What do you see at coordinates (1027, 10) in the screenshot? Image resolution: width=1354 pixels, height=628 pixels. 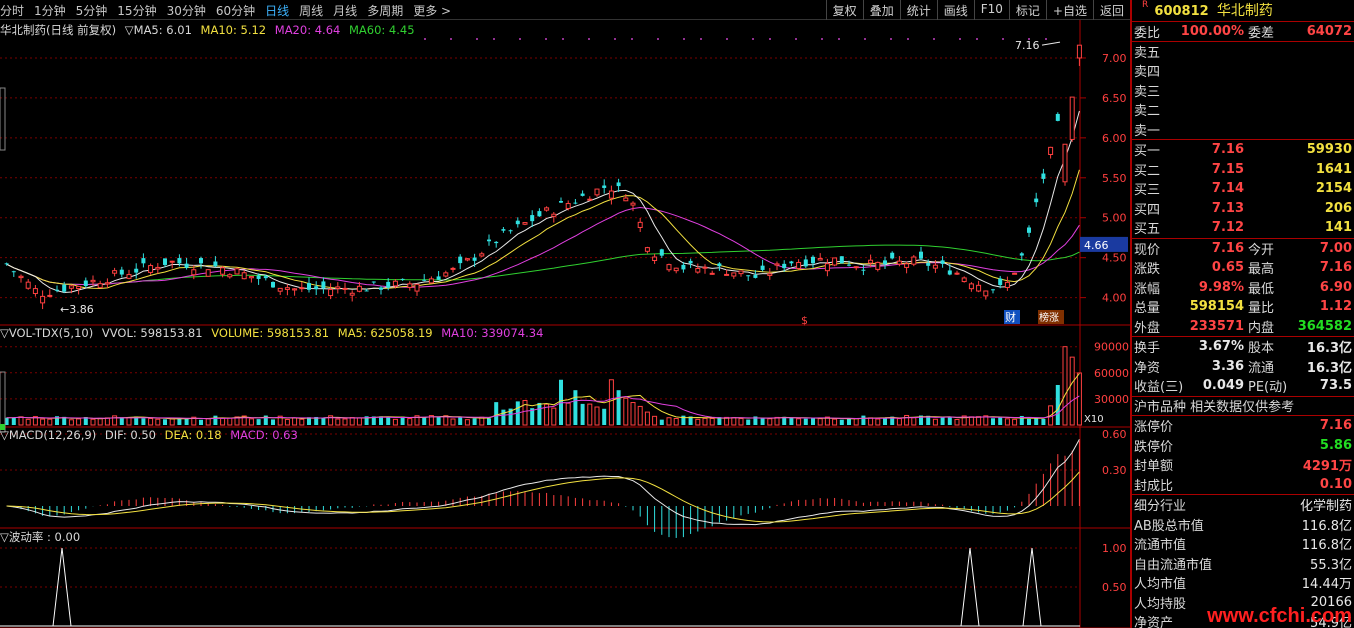 I see `toolbar-button-5: 标记` at bounding box center [1027, 10].